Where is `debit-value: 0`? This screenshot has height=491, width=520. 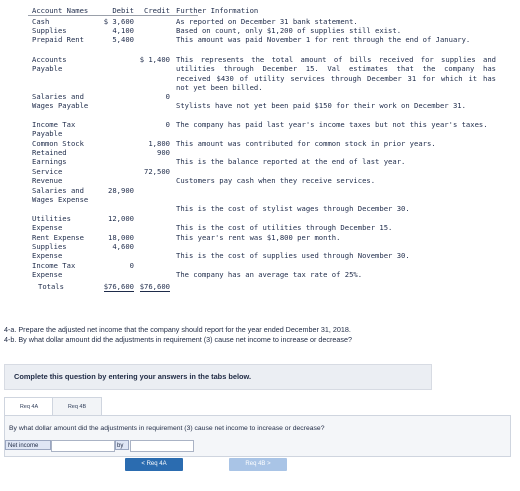 debit-value: 0 is located at coordinates (131, 265).